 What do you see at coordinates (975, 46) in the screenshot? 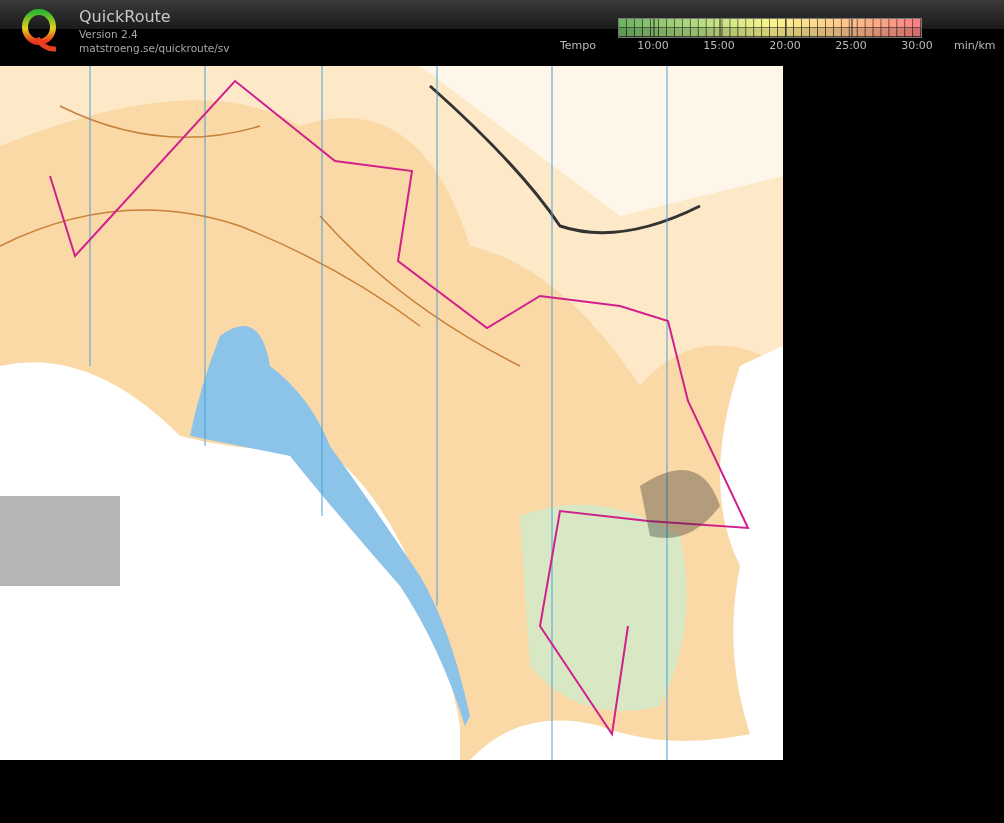
I see `unit-label: min/km` at bounding box center [975, 46].